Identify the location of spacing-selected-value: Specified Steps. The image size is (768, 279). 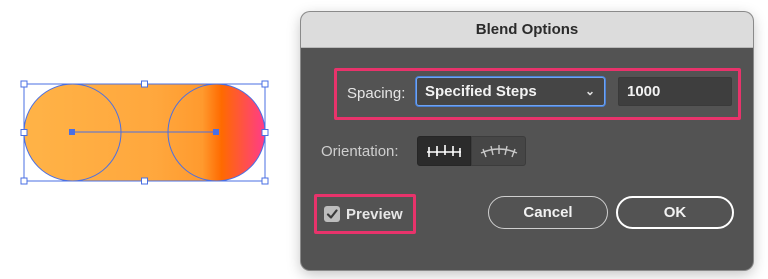
(481, 91).